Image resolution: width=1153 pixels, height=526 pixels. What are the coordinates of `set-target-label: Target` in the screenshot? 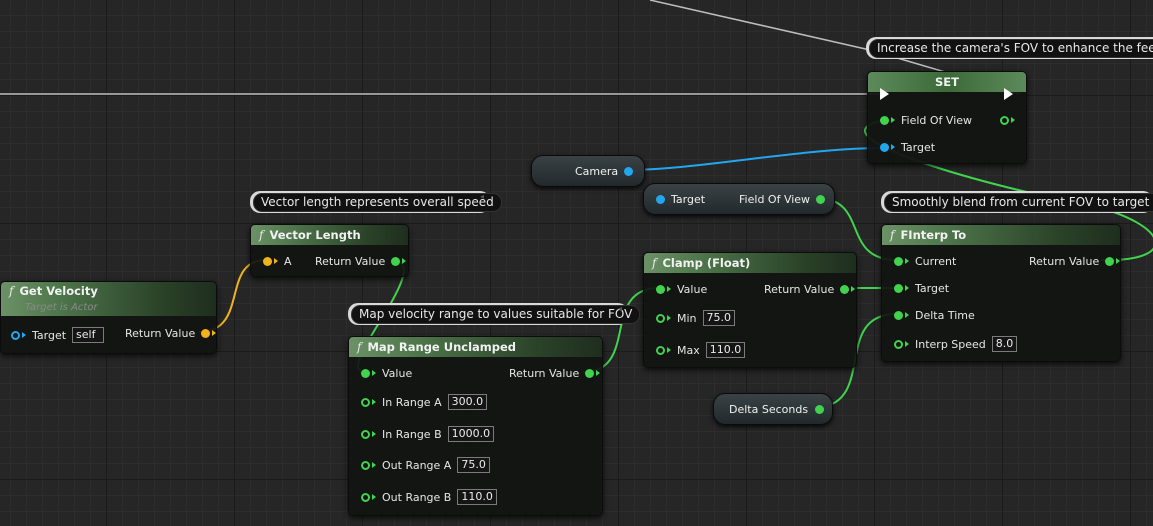 It's located at (918, 147).